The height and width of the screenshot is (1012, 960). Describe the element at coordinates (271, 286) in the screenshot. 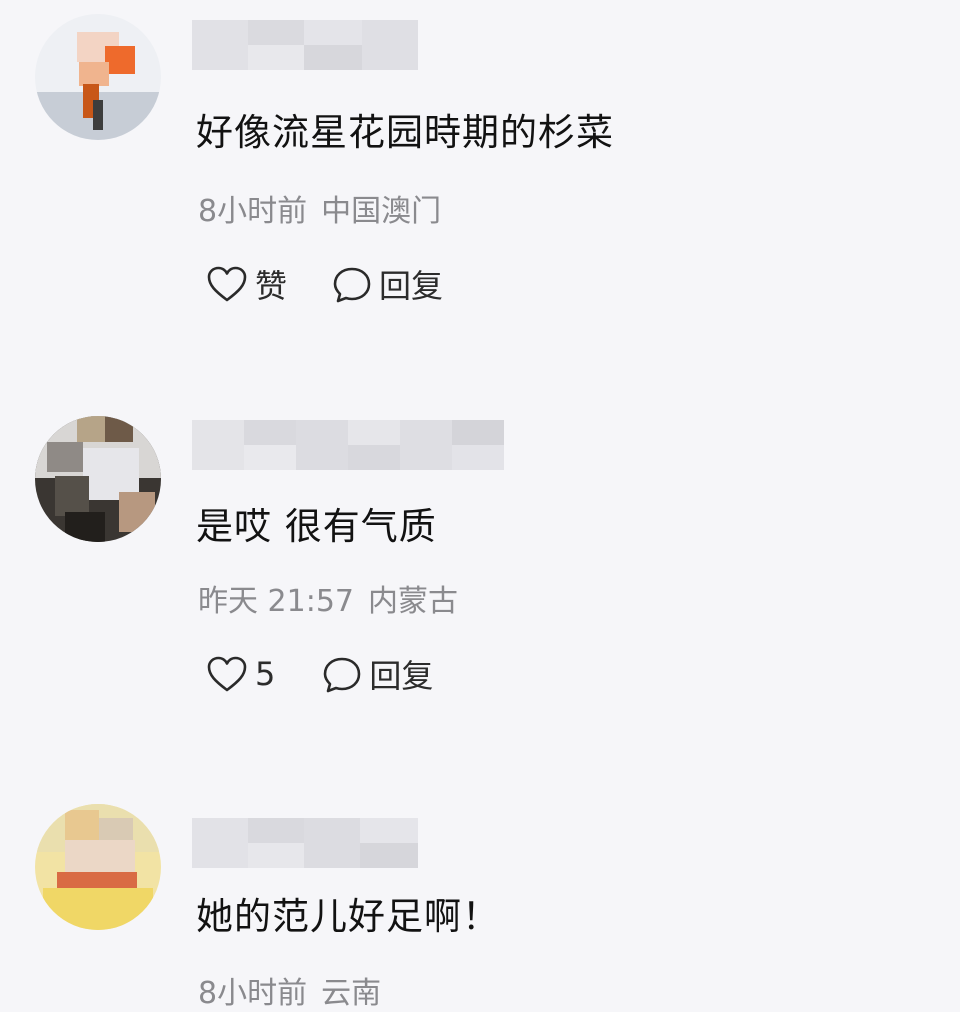

I see `like-label: 赞` at that location.